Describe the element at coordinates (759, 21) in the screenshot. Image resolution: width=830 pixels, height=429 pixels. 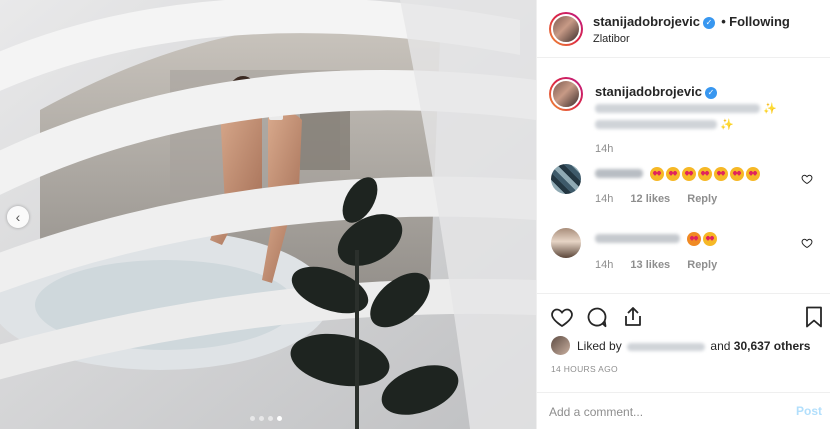
I see `following-button: Following` at that location.